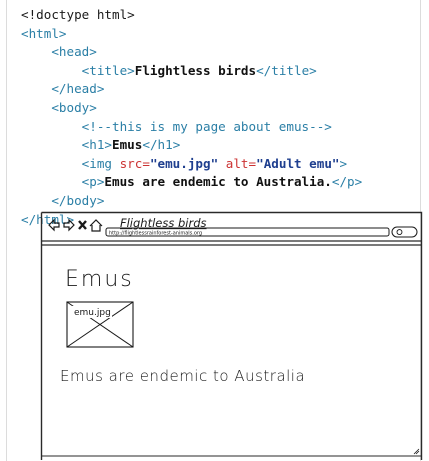 This screenshot has width=429, height=461. Describe the element at coordinates (74, 52) in the screenshot. I see `head-open-tag: <head>` at that location.